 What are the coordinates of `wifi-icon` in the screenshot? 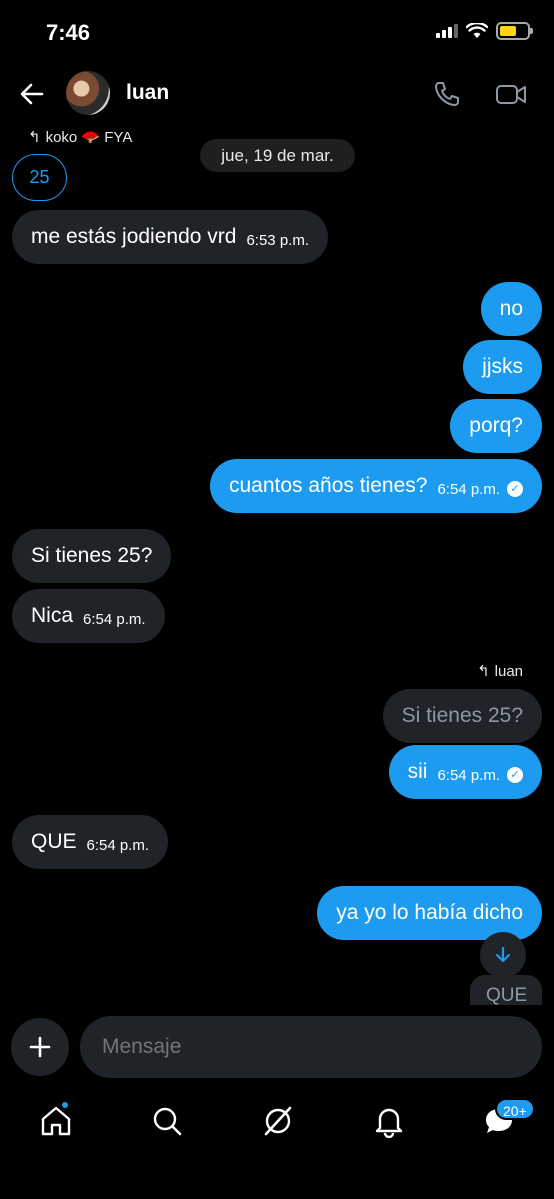 It's located at (477, 30).